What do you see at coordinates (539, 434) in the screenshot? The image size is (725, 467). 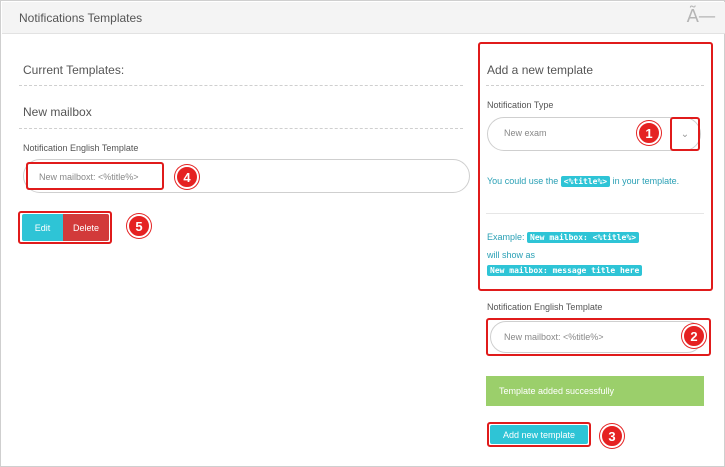 I see `add-template-button: Add new template` at bounding box center [539, 434].